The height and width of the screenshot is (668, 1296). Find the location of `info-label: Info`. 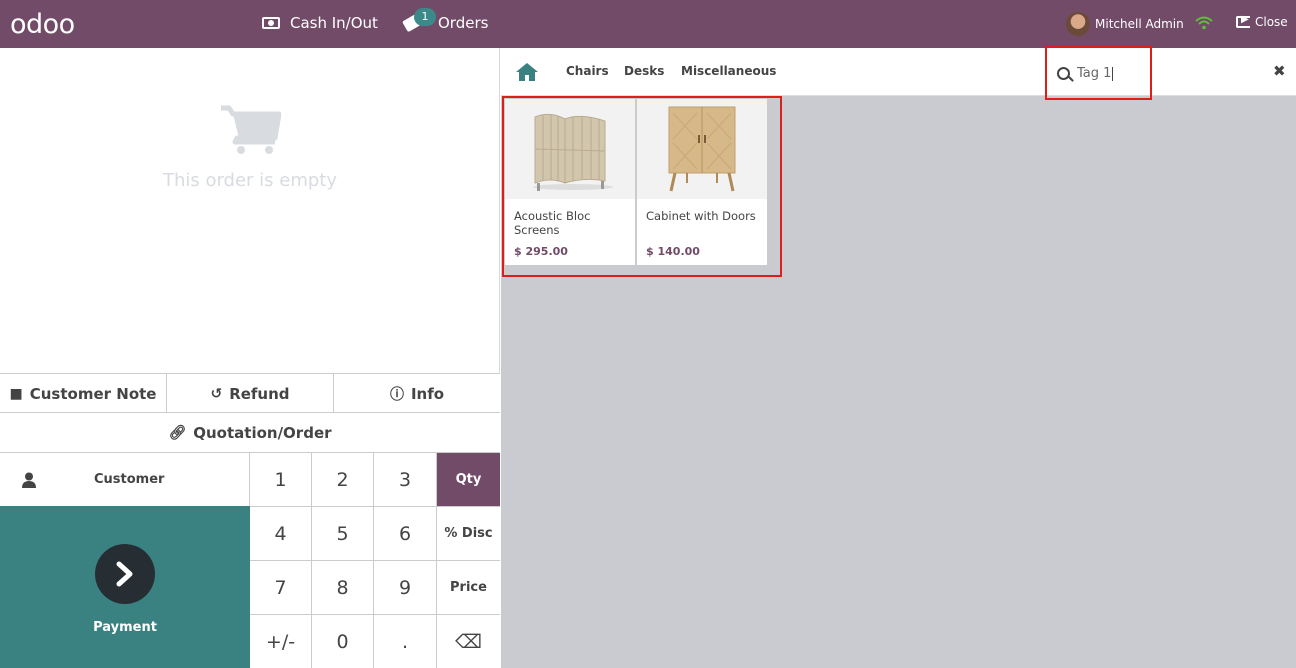

info-label: Info is located at coordinates (427, 393).